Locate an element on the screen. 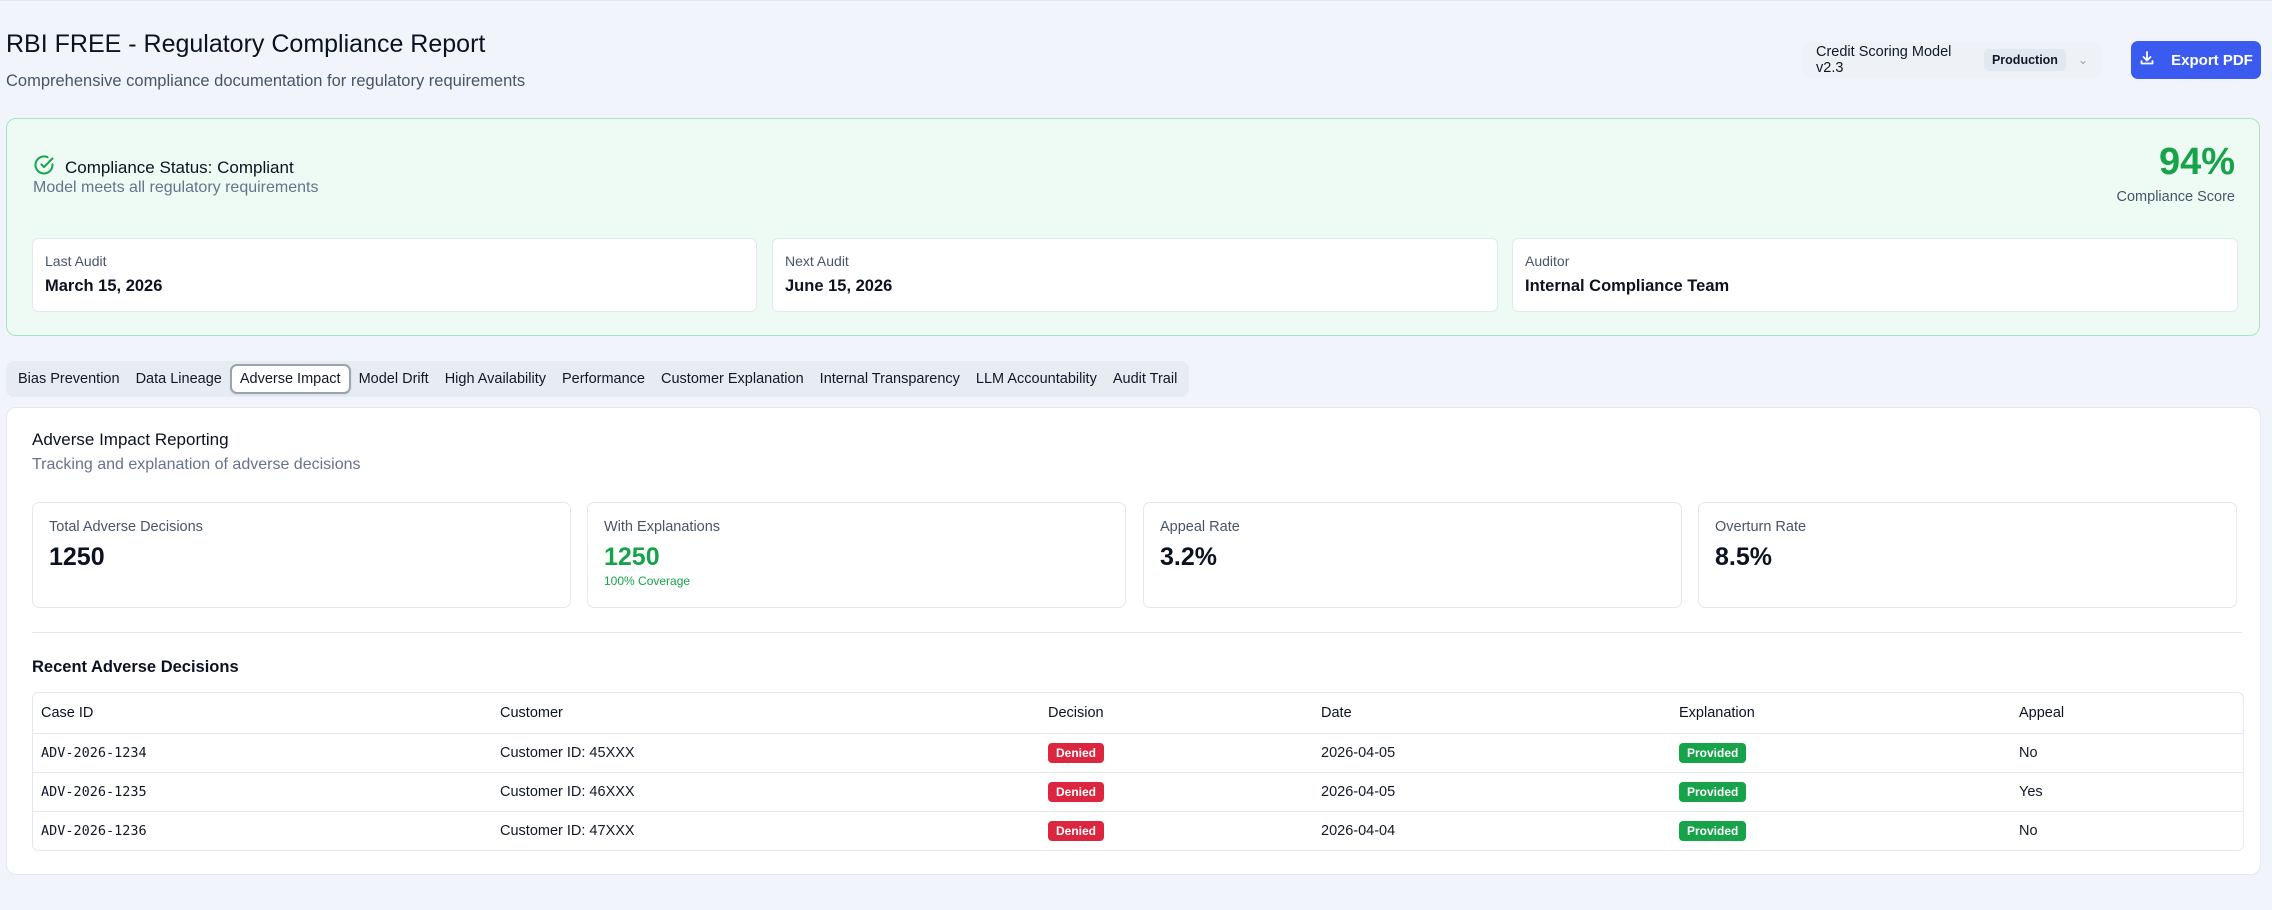  check-circle-icon is located at coordinates (44, 167).